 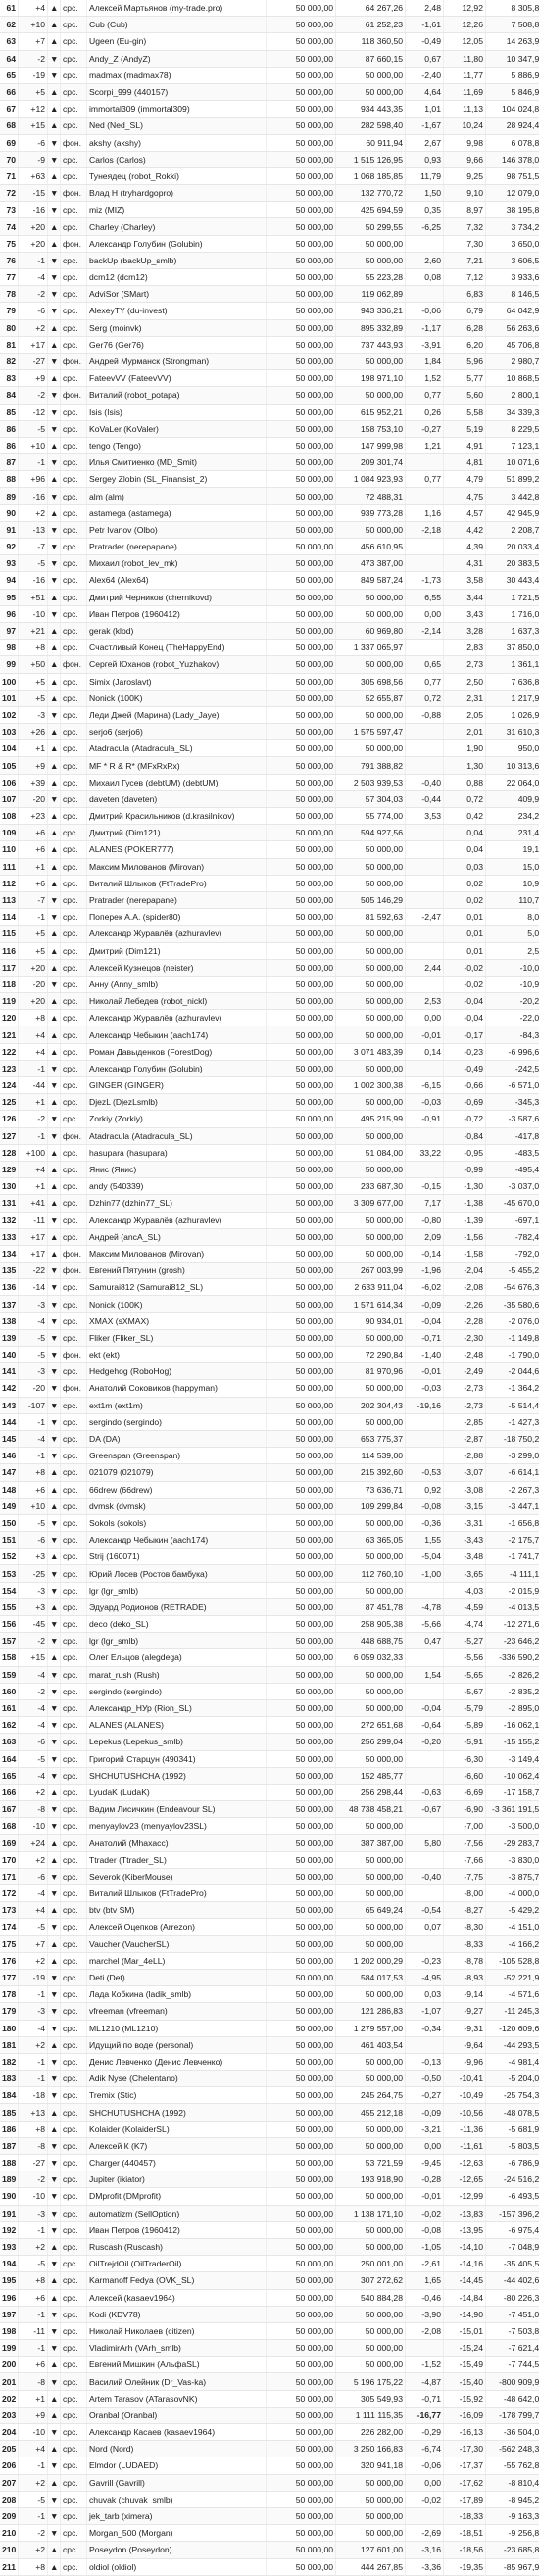 I want to click on participant-name-link: immortal309 (immortal309), so click(x=177, y=110).